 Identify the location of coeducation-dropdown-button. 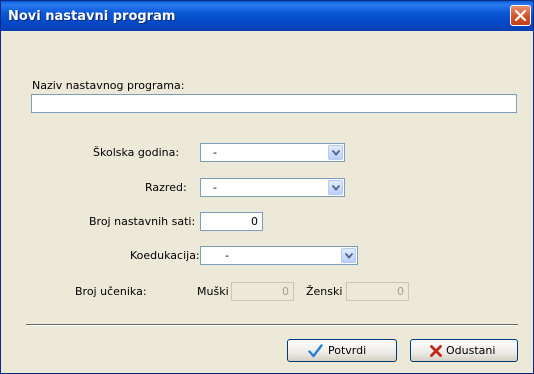
(348, 255).